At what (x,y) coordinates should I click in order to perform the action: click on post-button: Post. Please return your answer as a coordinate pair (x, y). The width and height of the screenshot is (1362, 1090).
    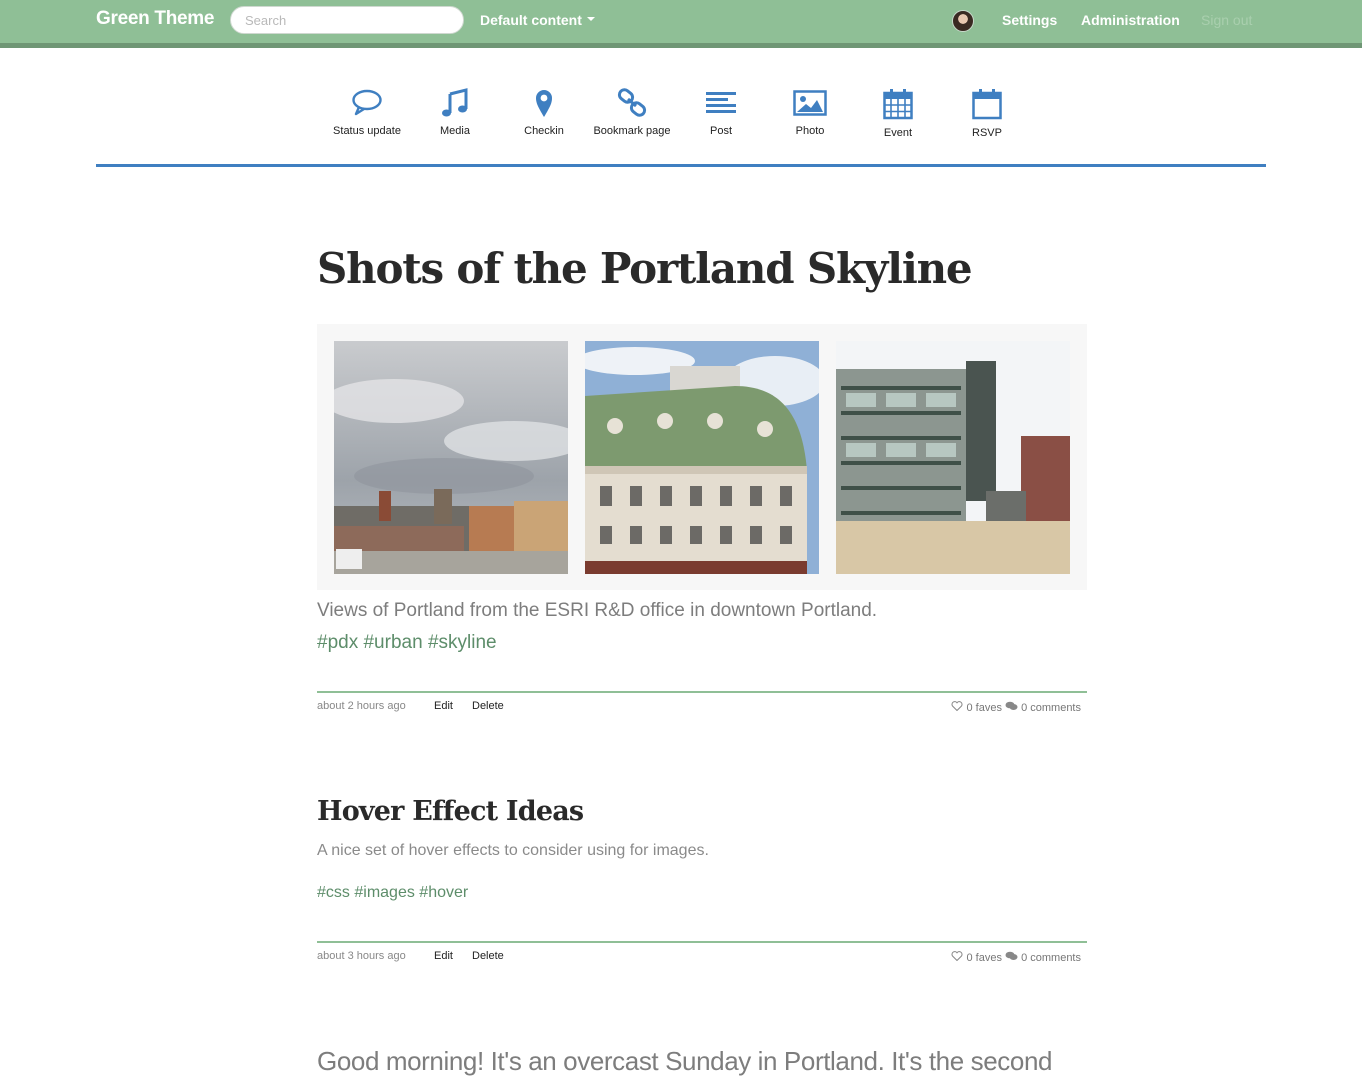
    Looking at the image, I should click on (721, 110).